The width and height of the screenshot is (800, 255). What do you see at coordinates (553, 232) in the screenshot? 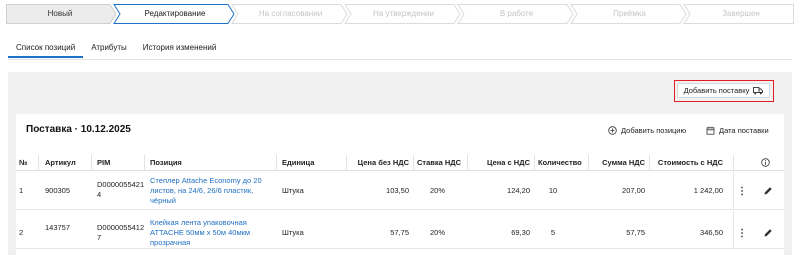
I see `cell-qty: 5` at bounding box center [553, 232].